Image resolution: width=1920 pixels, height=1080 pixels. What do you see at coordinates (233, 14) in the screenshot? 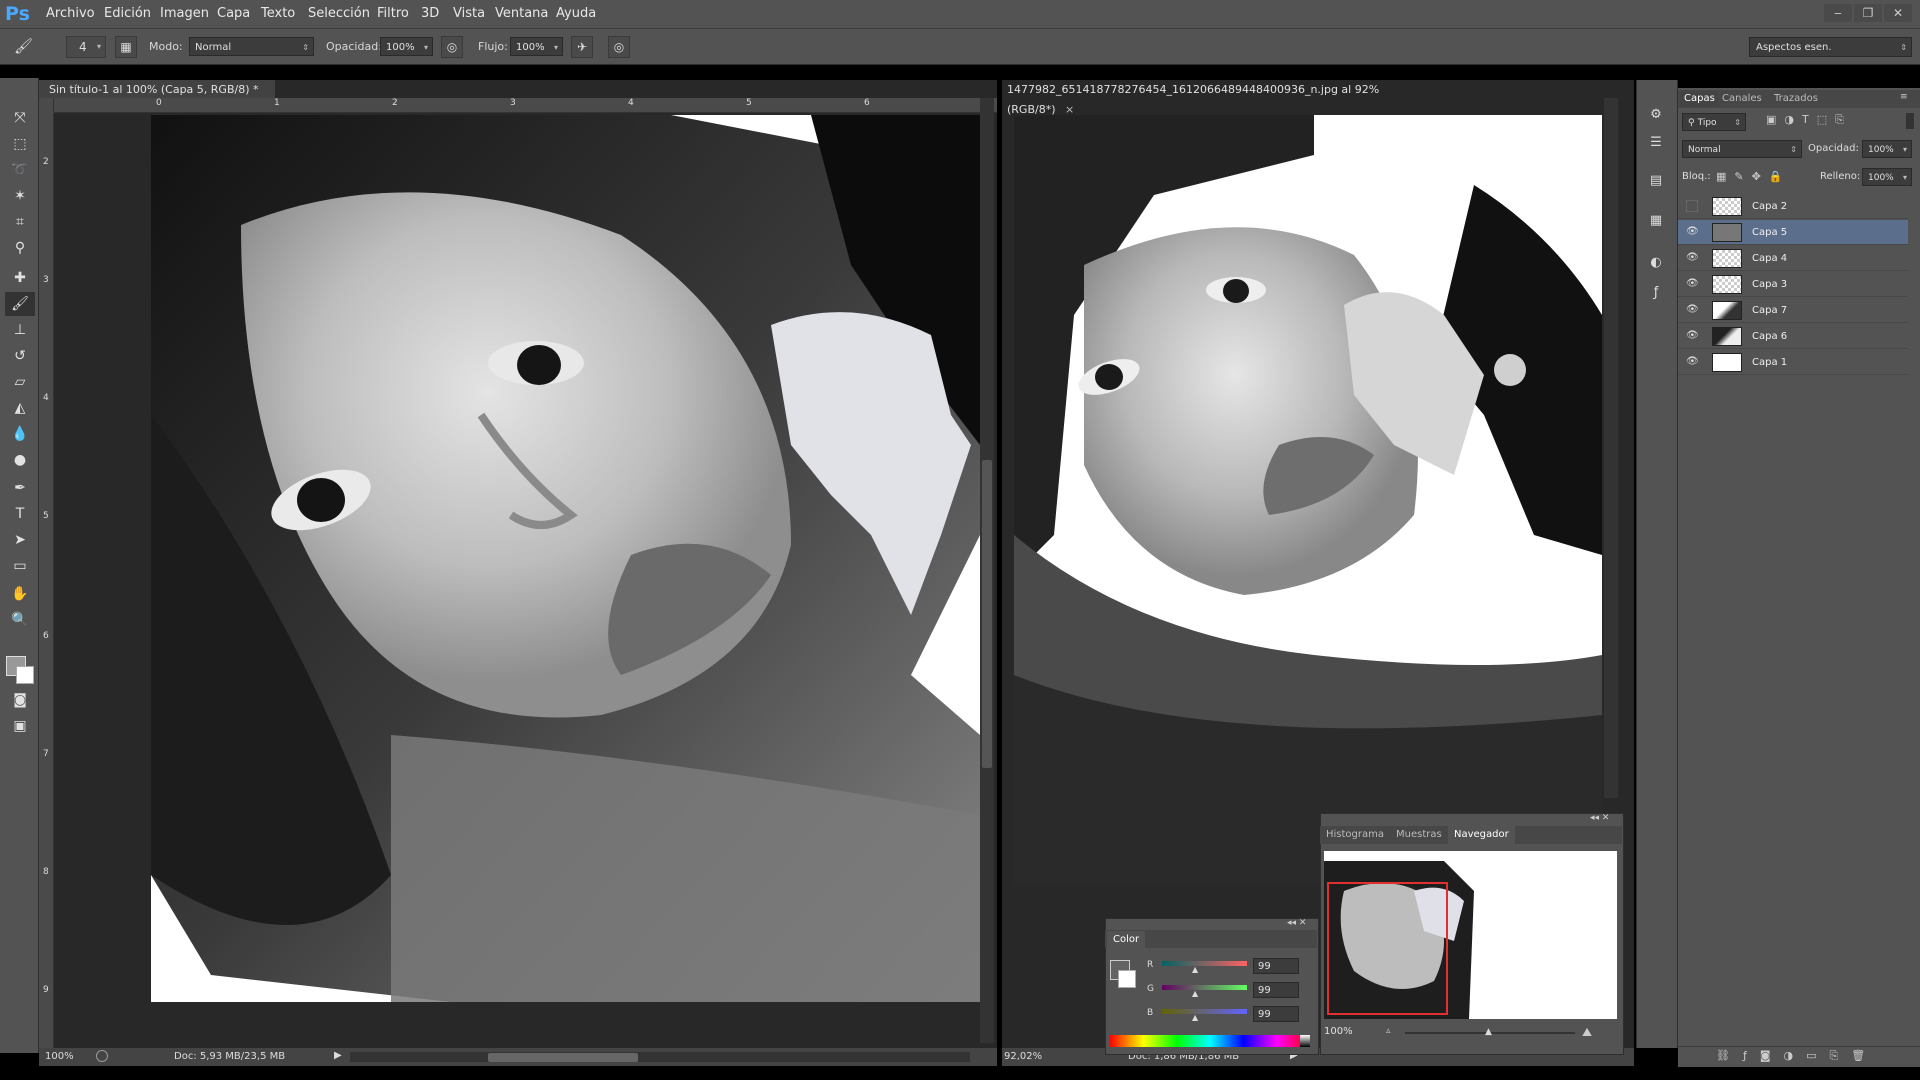
I see `menu-capa: Capa` at bounding box center [233, 14].